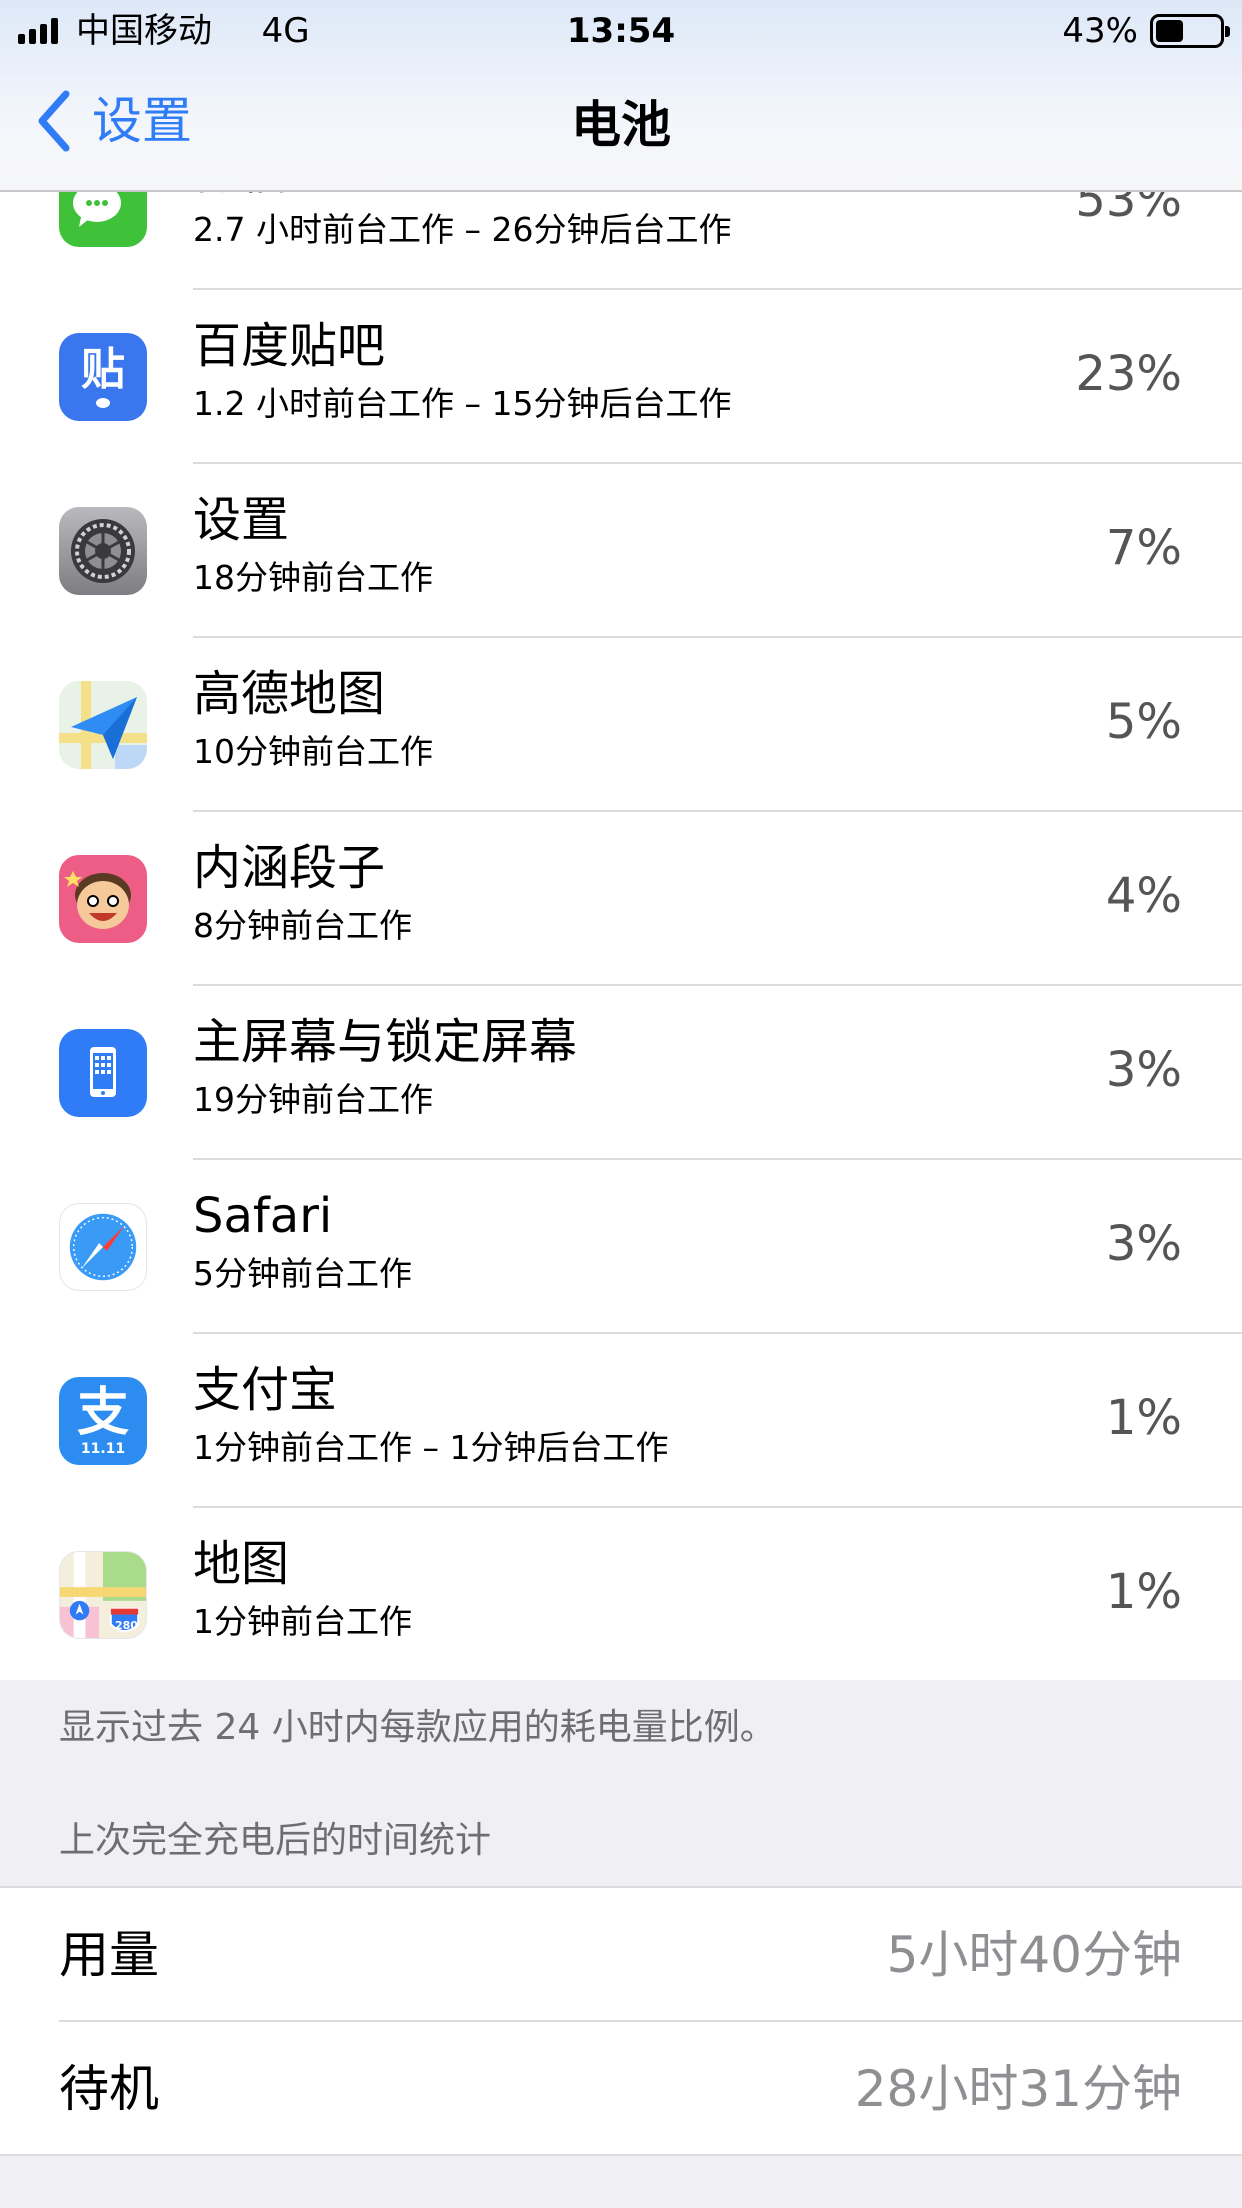  Describe the element at coordinates (313, 577) in the screenshot. I see `app-usage-detail: 18分钟前台工作` at that location.